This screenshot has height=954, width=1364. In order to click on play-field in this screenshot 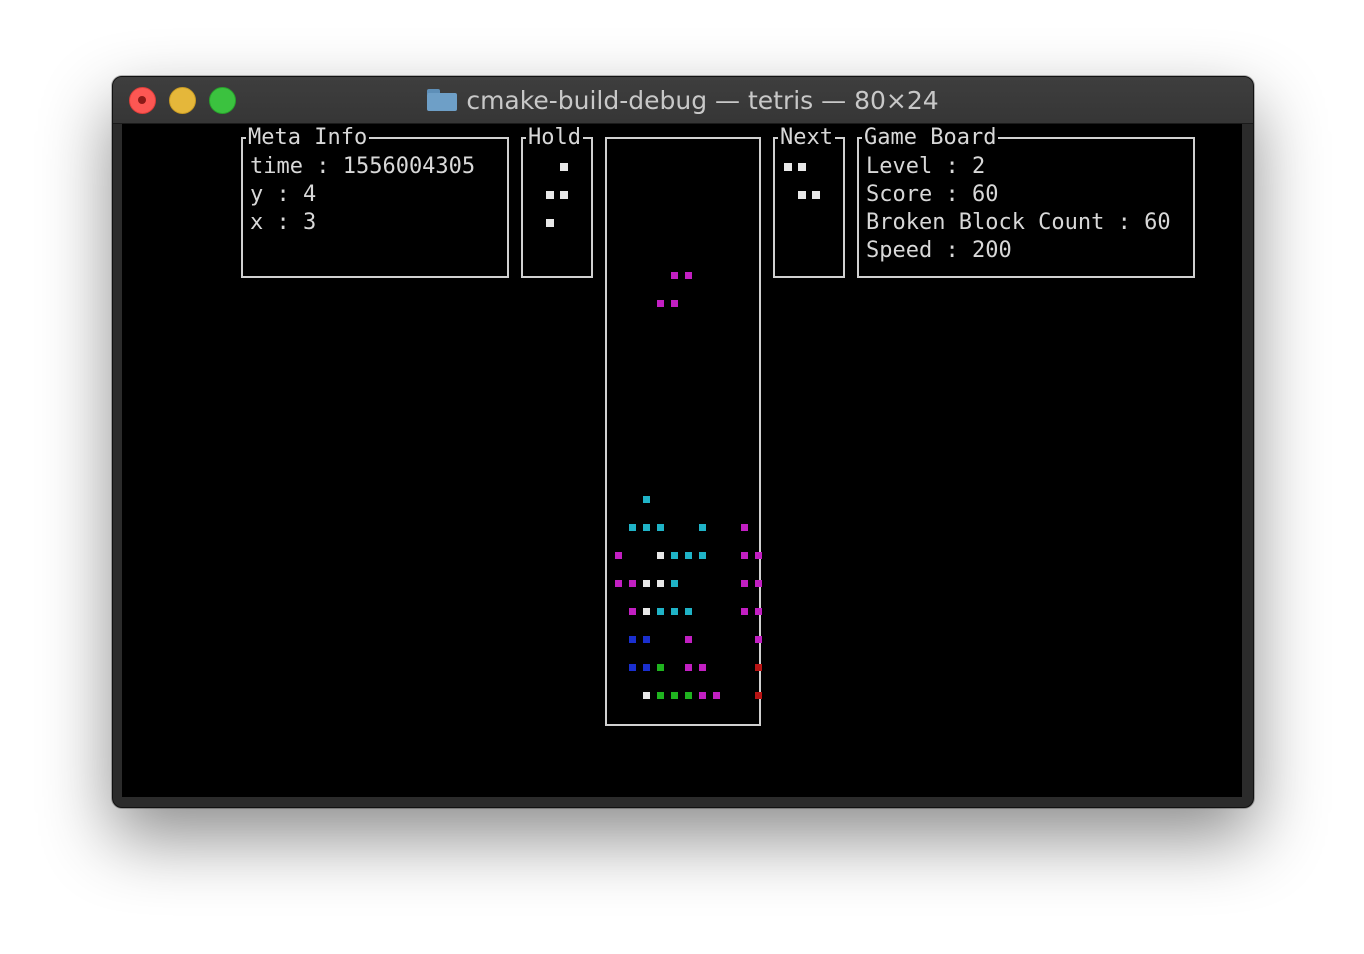, I will do `click(683, 431)`.